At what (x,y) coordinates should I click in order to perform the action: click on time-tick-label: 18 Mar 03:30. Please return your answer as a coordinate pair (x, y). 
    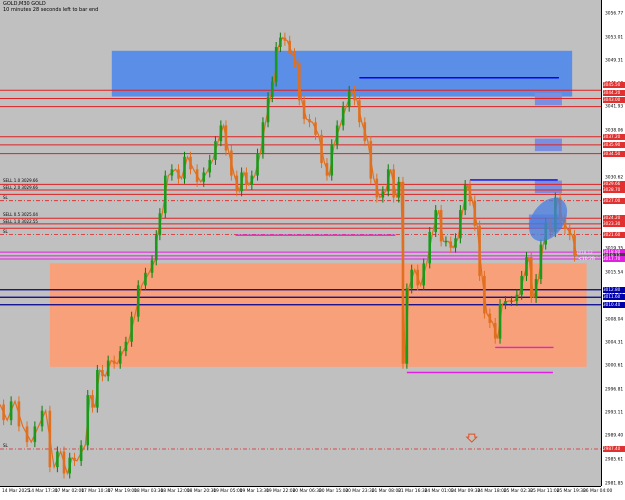
    Looking at the image, I should click on (149, 491).